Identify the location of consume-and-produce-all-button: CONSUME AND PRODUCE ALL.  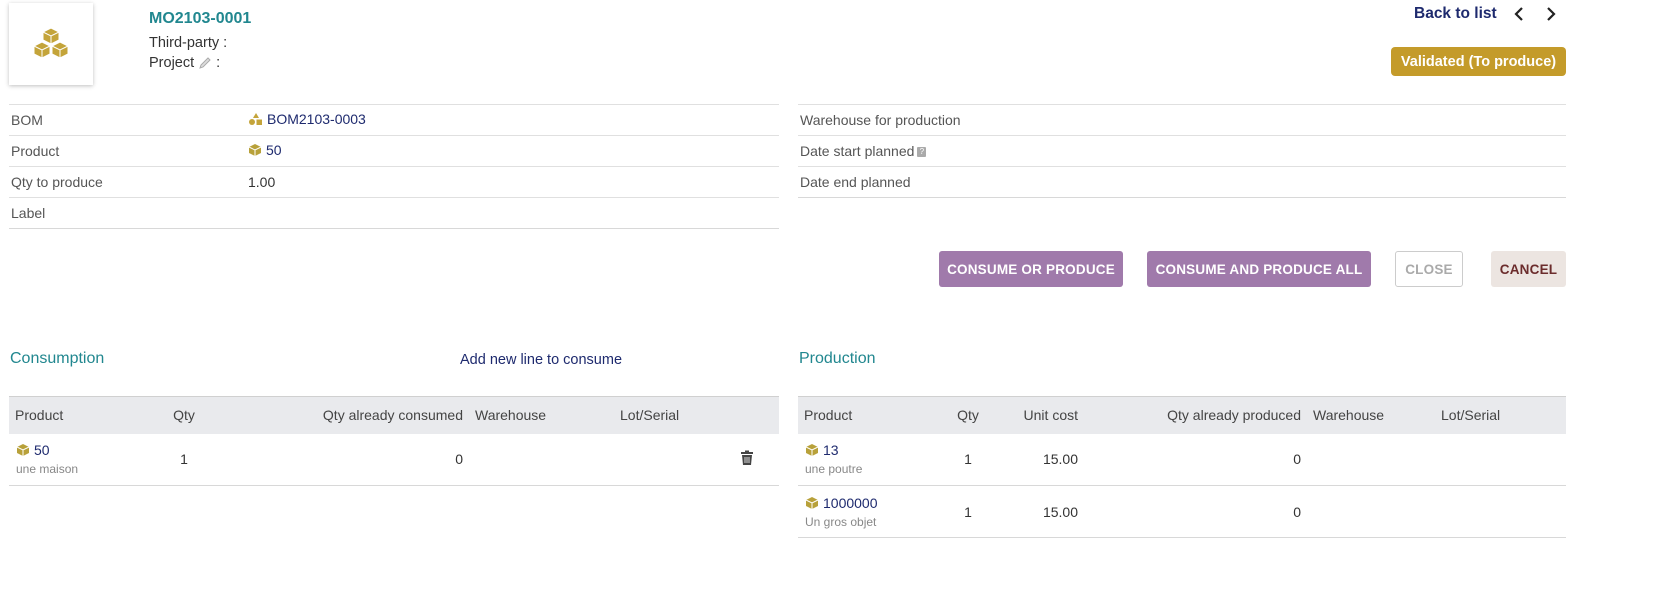
(1259, 269).